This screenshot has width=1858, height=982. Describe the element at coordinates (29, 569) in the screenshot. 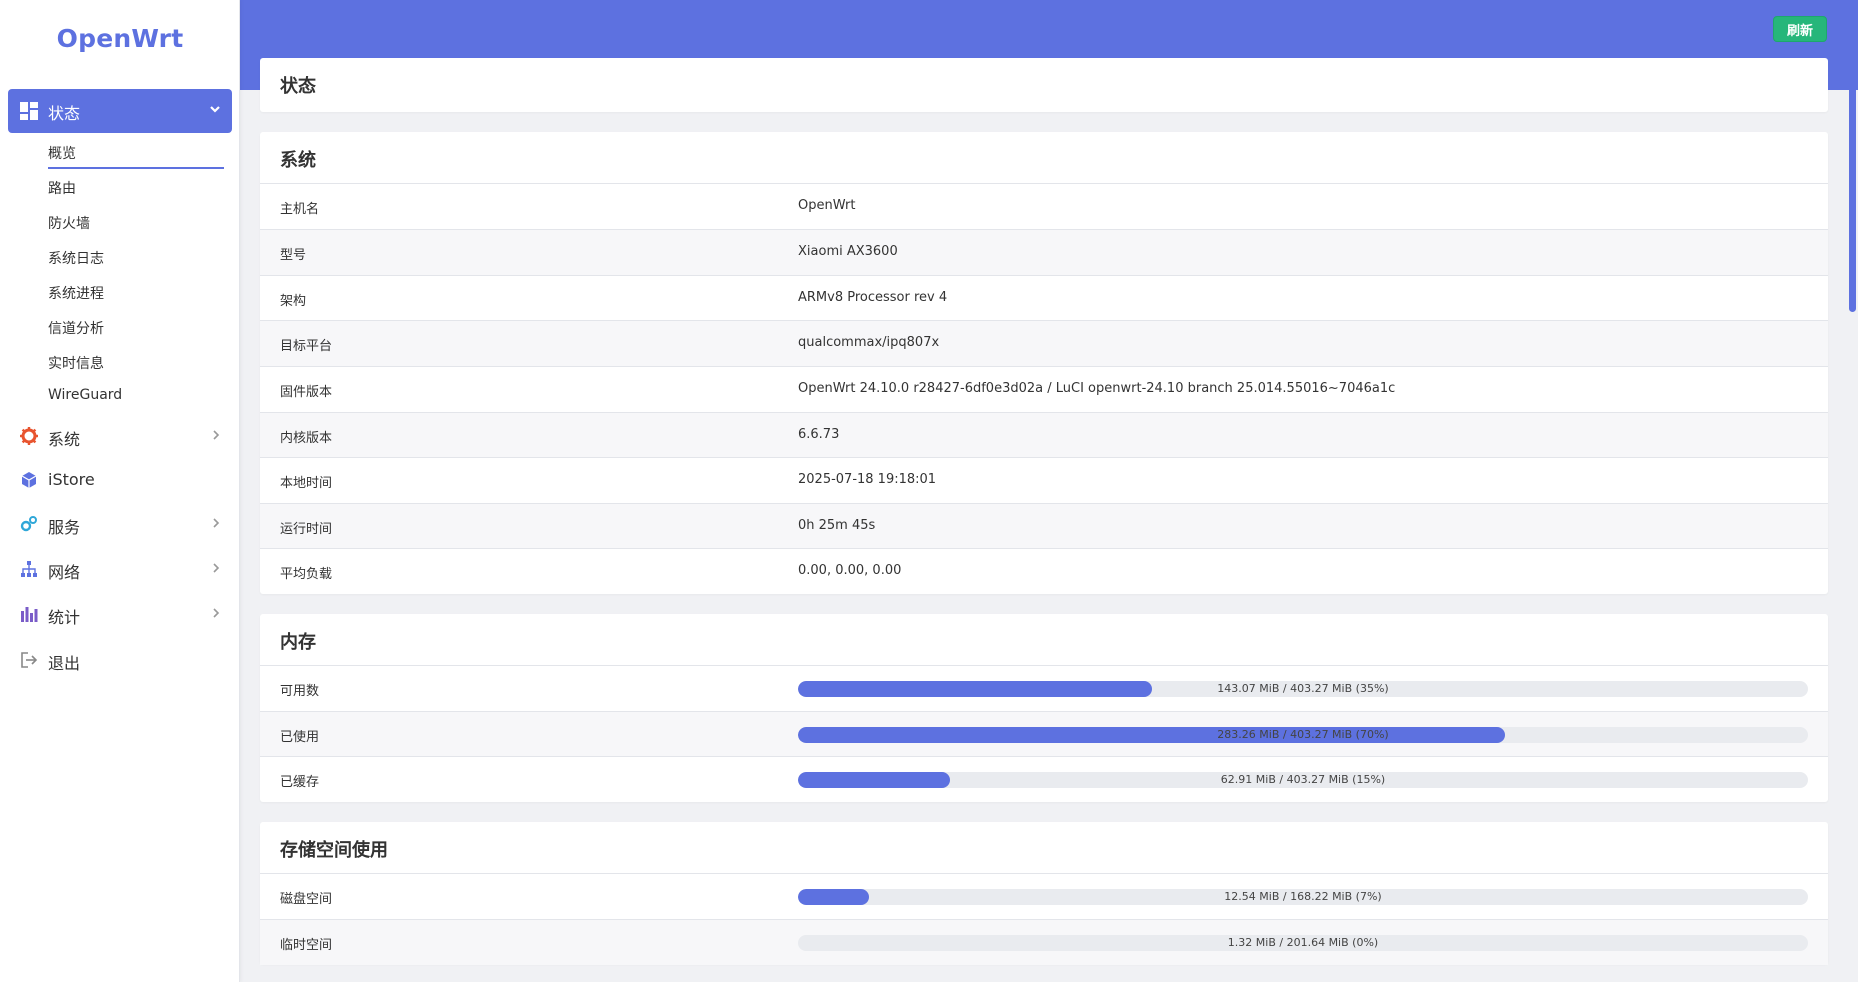

I see `network-icon` at that location.